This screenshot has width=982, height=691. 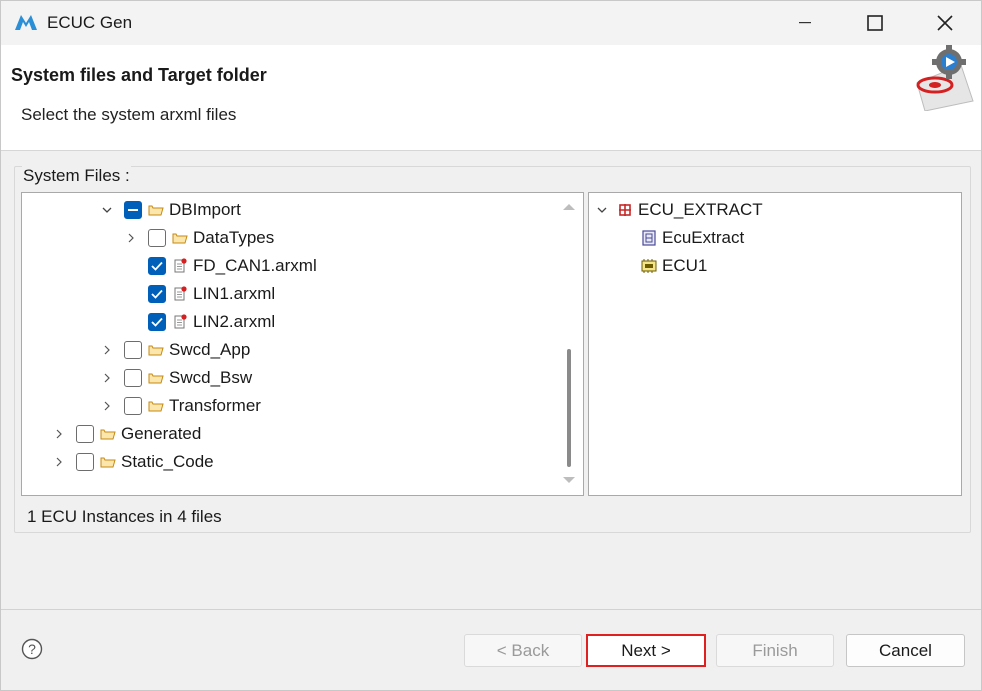 I want to click on tree-item-ecuextract: EcuExtract, so click(x=692, y=238).